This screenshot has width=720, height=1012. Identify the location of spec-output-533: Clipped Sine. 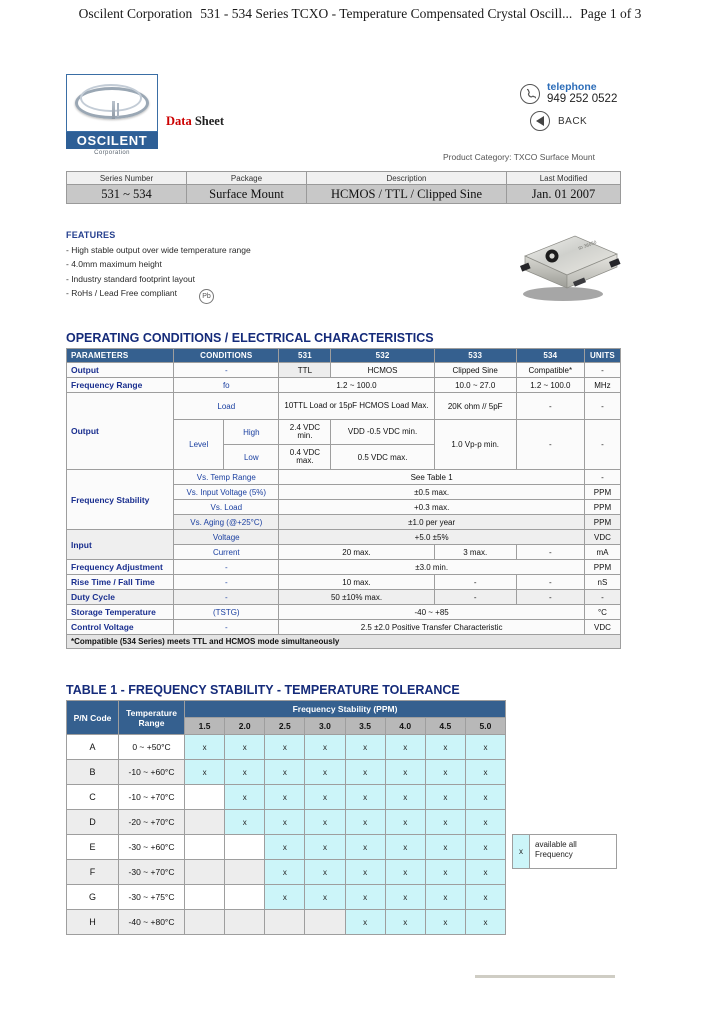
(475, 370).